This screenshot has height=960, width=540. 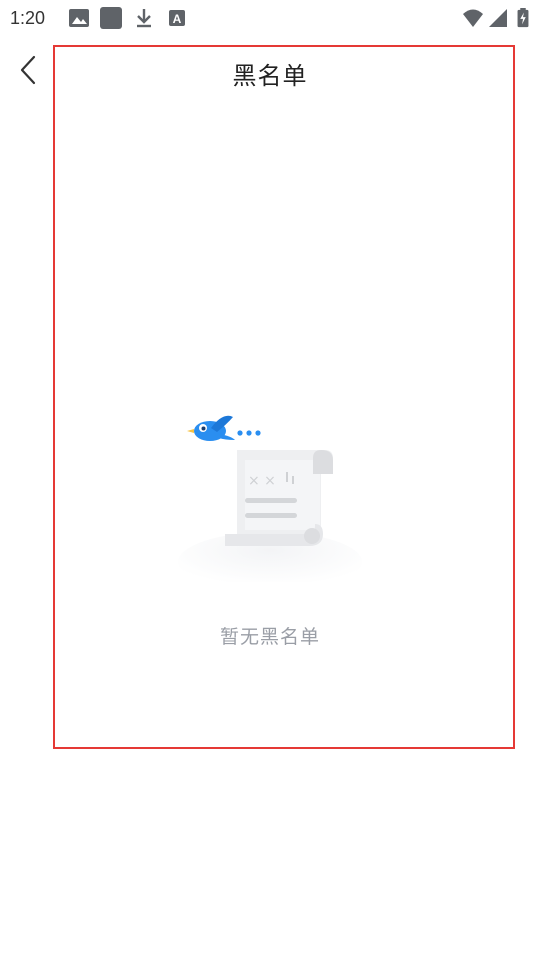 I want to click on status-bar: 1:20 A, so click(x=270, y=18).